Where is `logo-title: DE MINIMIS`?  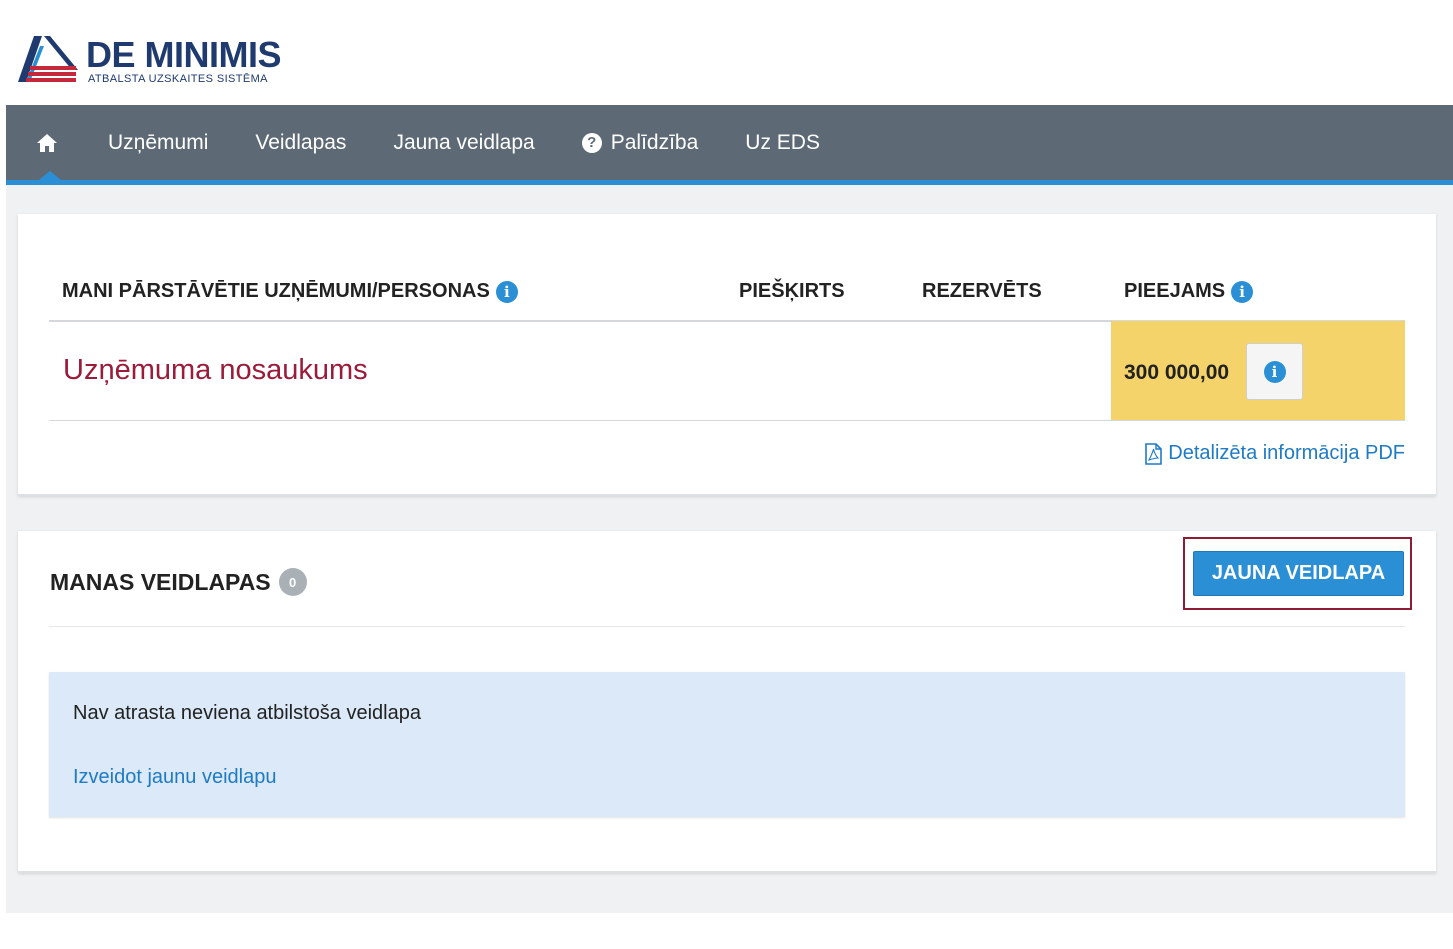 logo-title: DE MINIMIS is located at coordinates (184, 54).